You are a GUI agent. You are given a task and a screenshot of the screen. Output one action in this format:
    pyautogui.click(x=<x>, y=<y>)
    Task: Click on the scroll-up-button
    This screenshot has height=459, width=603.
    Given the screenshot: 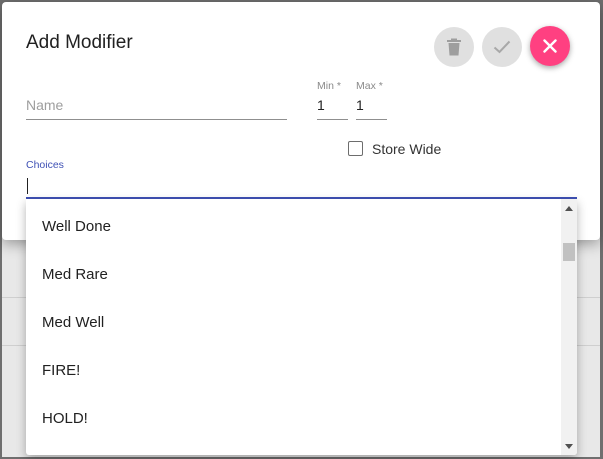 What is the action you would take?
    pyautogui.click(x=569, y=208)
    